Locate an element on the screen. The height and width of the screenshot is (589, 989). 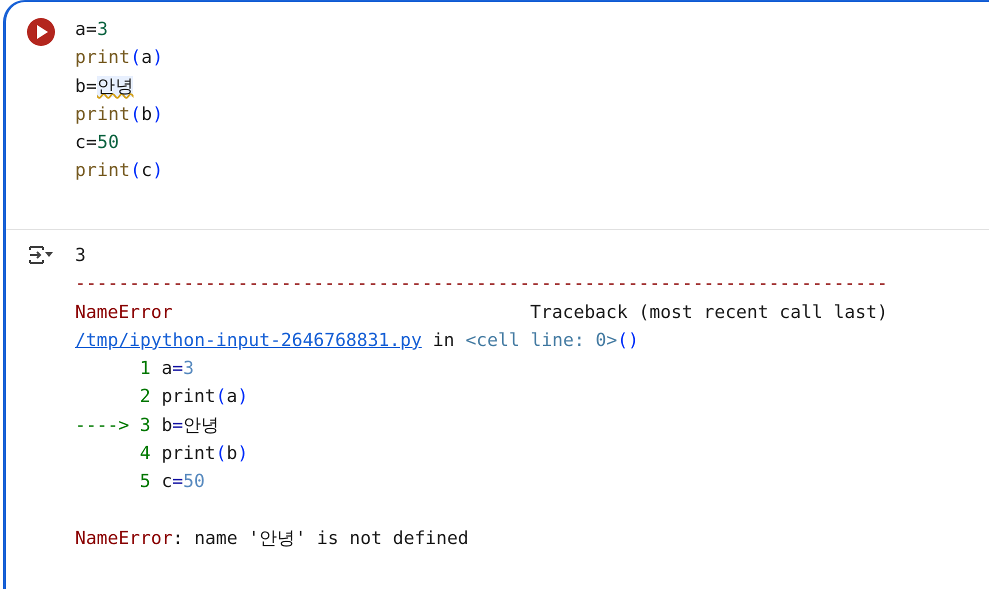
output-toggle-icon is located at coordinates (41, 255).